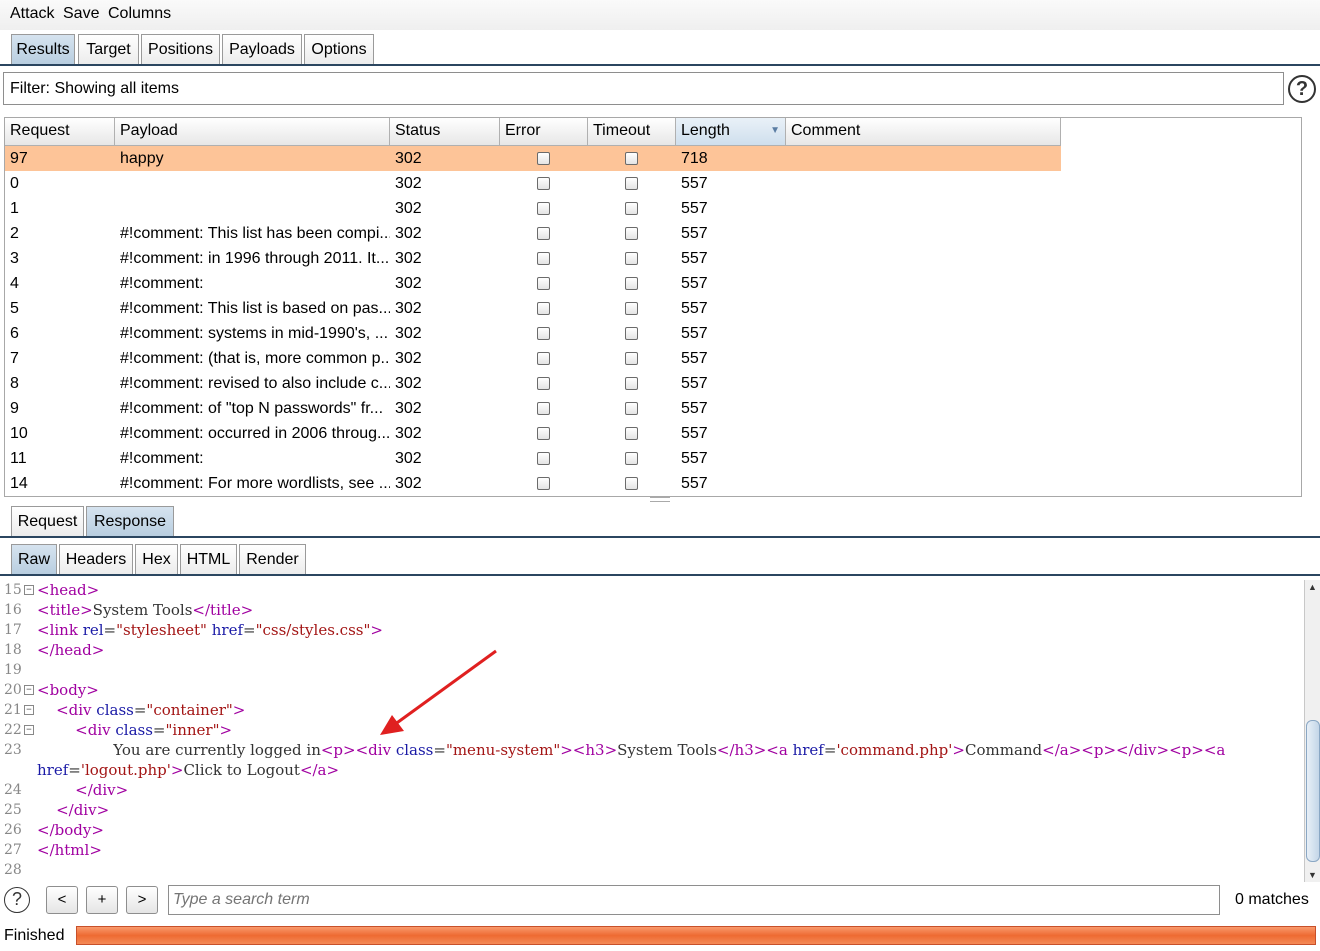 The image size is (1320, 951). I want to click on tab-headers: Headers, so click(96, 559).